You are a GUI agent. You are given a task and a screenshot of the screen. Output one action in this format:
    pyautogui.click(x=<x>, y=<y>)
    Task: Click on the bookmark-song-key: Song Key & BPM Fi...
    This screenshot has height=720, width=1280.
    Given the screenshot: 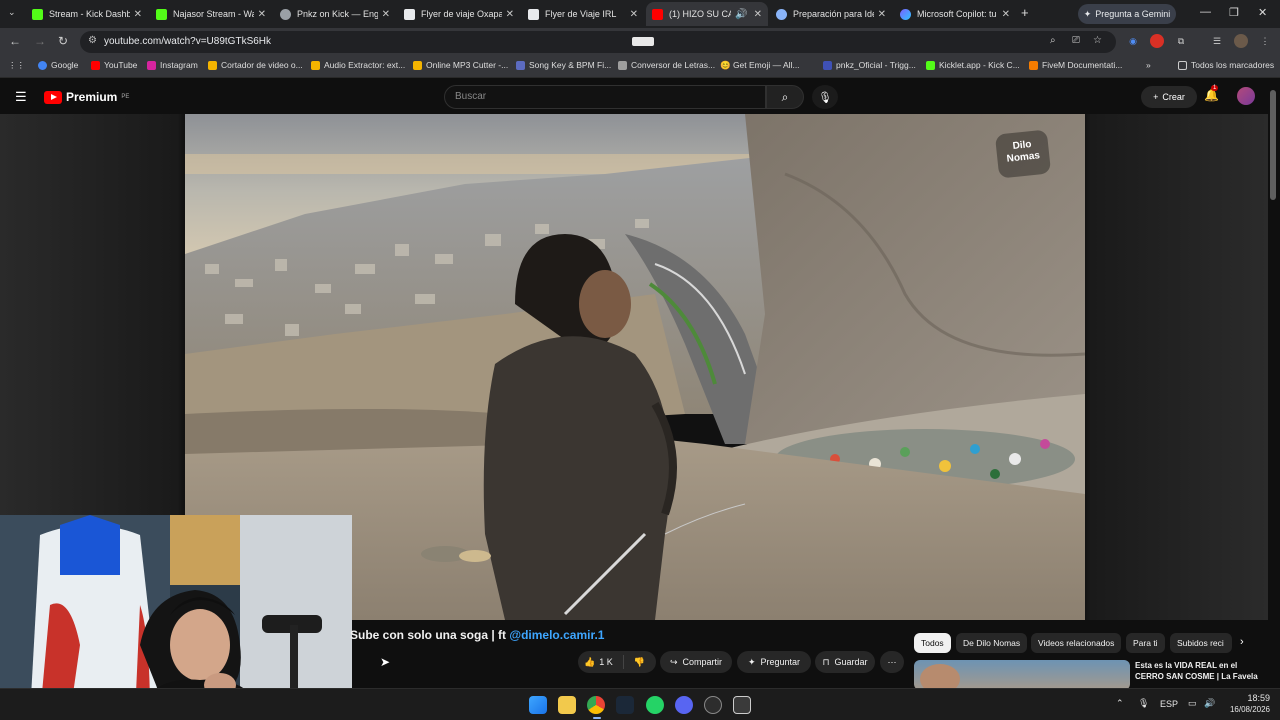 What is the action you would take?
    pyautogui.click(x=563, y=65)
    